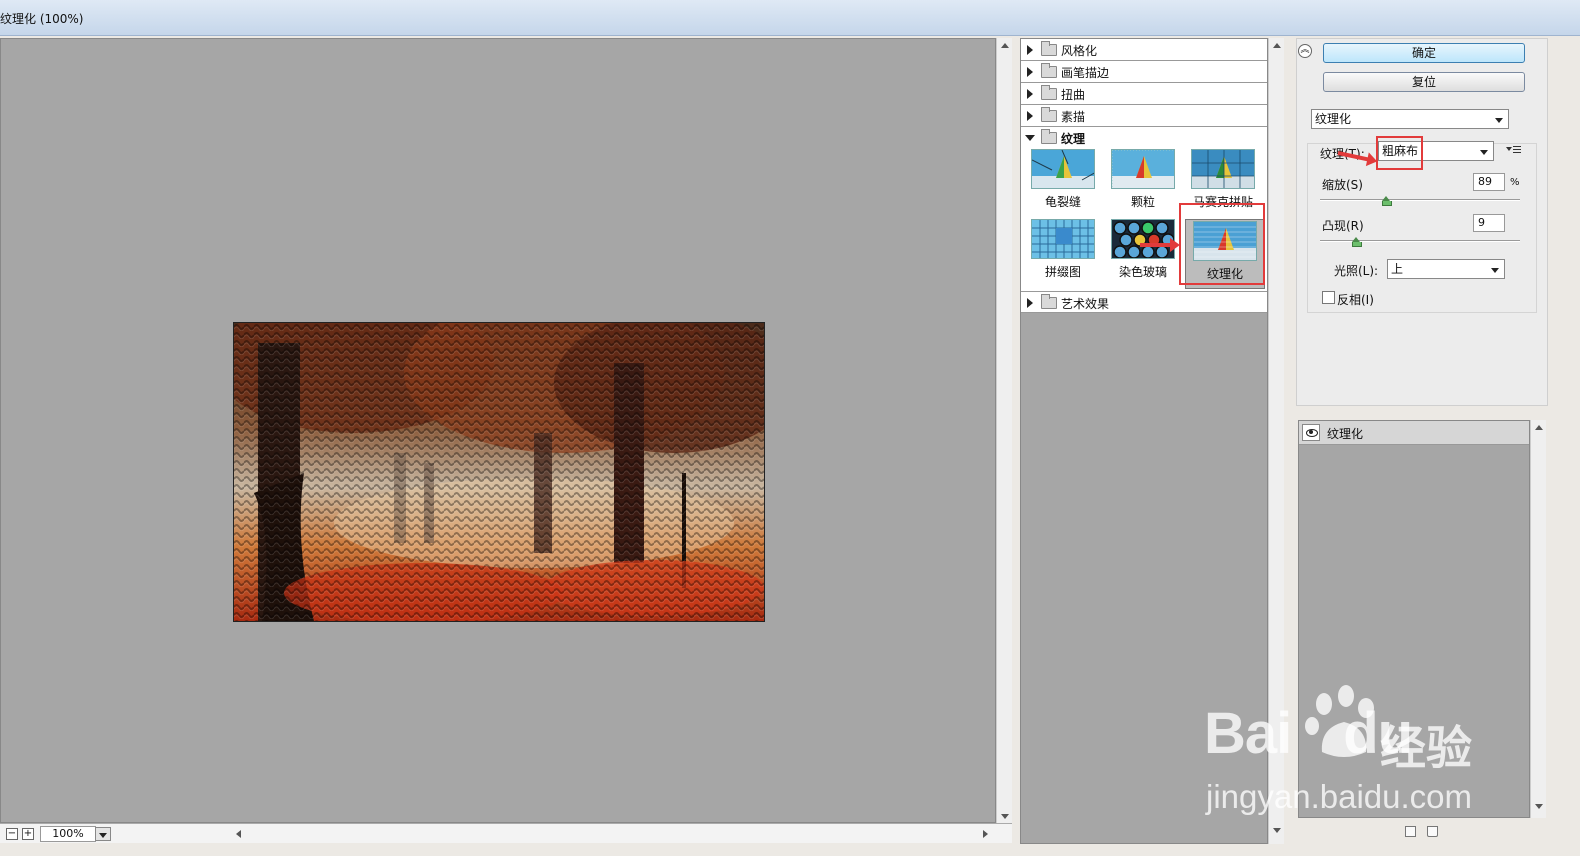 This screenshot has width=1580, height=856. Describe the element at coordinates (238, 834) in the screenshot. I see `scroll-left-icon` at that location.